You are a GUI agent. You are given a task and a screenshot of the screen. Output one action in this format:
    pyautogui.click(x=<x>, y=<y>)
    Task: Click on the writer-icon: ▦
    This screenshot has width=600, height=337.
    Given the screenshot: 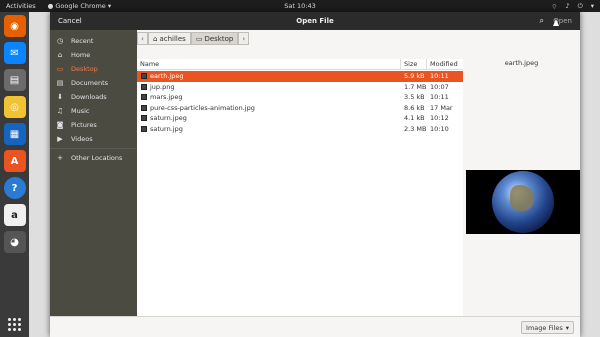 What is the action you would take?
    pyautogui.click(x=14, y=134)
    